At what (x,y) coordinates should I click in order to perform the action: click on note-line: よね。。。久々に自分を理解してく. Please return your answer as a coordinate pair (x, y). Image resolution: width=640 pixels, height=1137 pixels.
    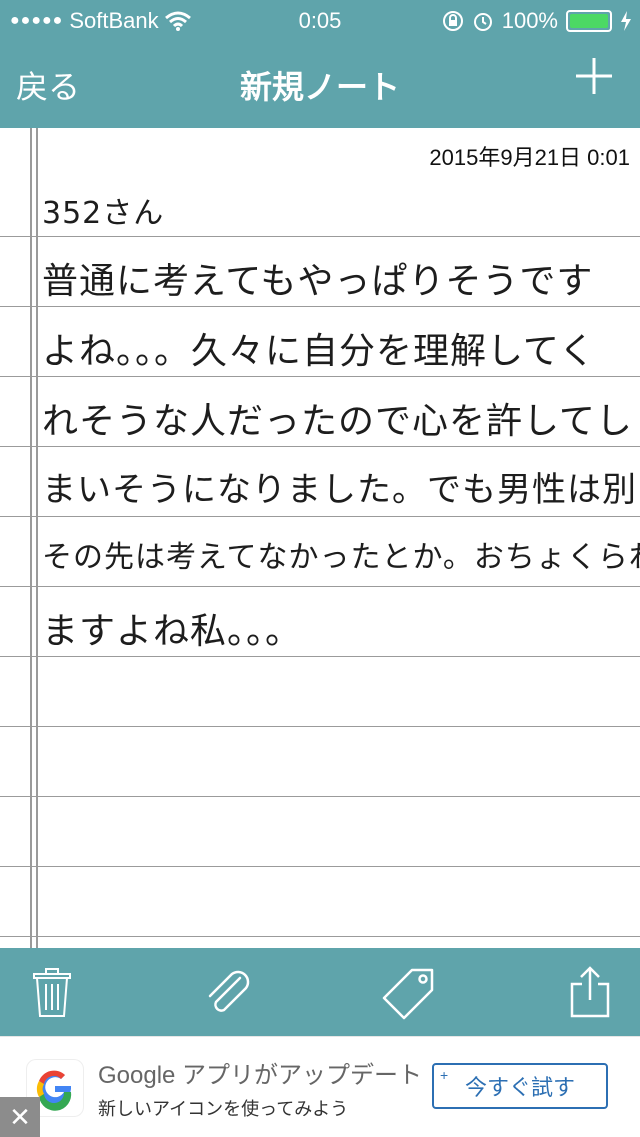
    Looking at the image, I should click on (319, 351).